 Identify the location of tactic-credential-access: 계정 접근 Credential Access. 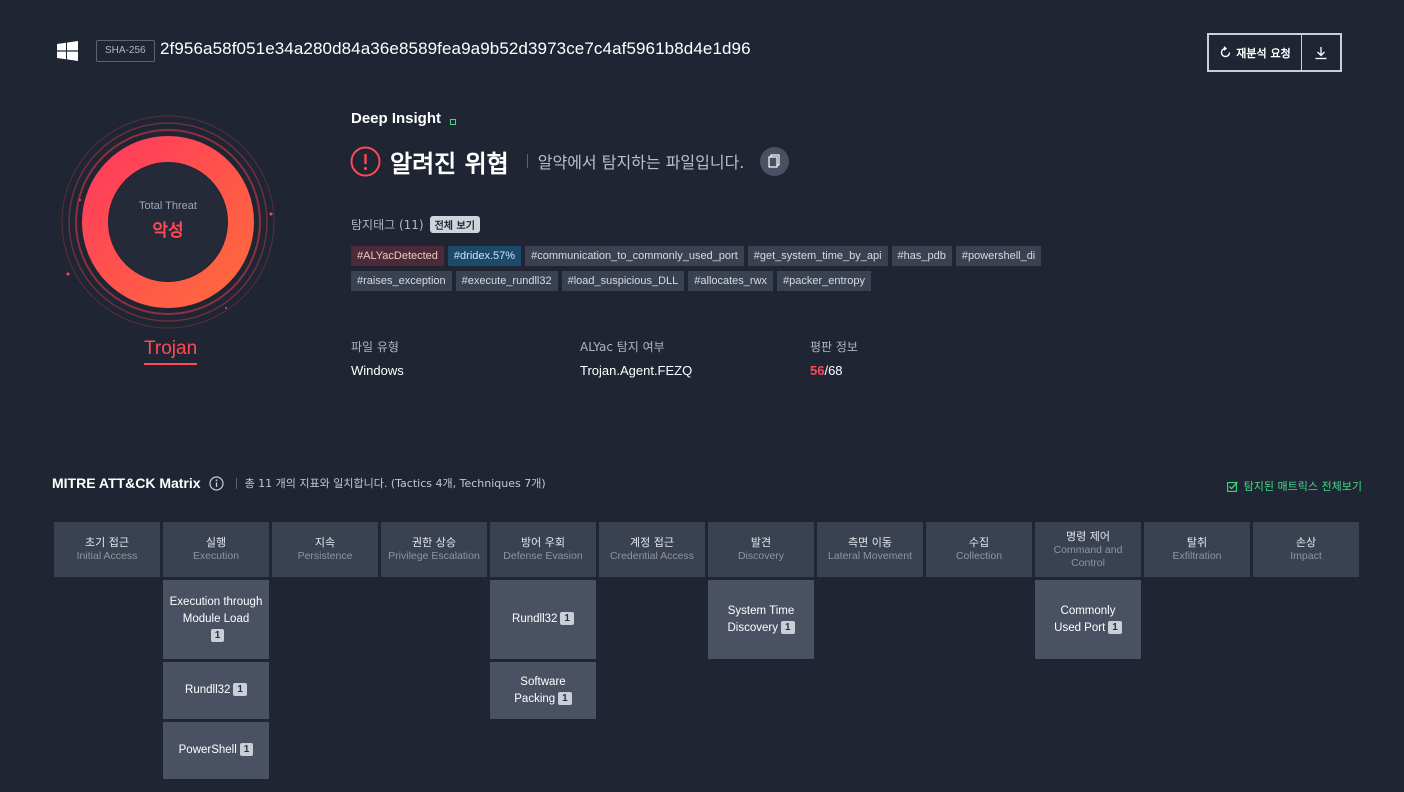
(652, 549).